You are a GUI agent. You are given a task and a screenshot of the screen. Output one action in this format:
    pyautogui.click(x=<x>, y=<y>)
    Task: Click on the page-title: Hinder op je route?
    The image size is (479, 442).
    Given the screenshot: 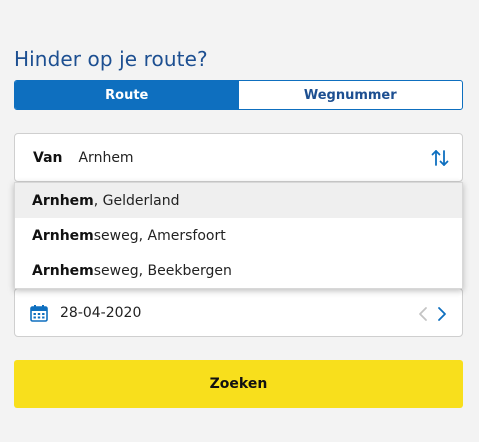 What is the action you would take?
    pyautogui.click(x=111, y=59)
    